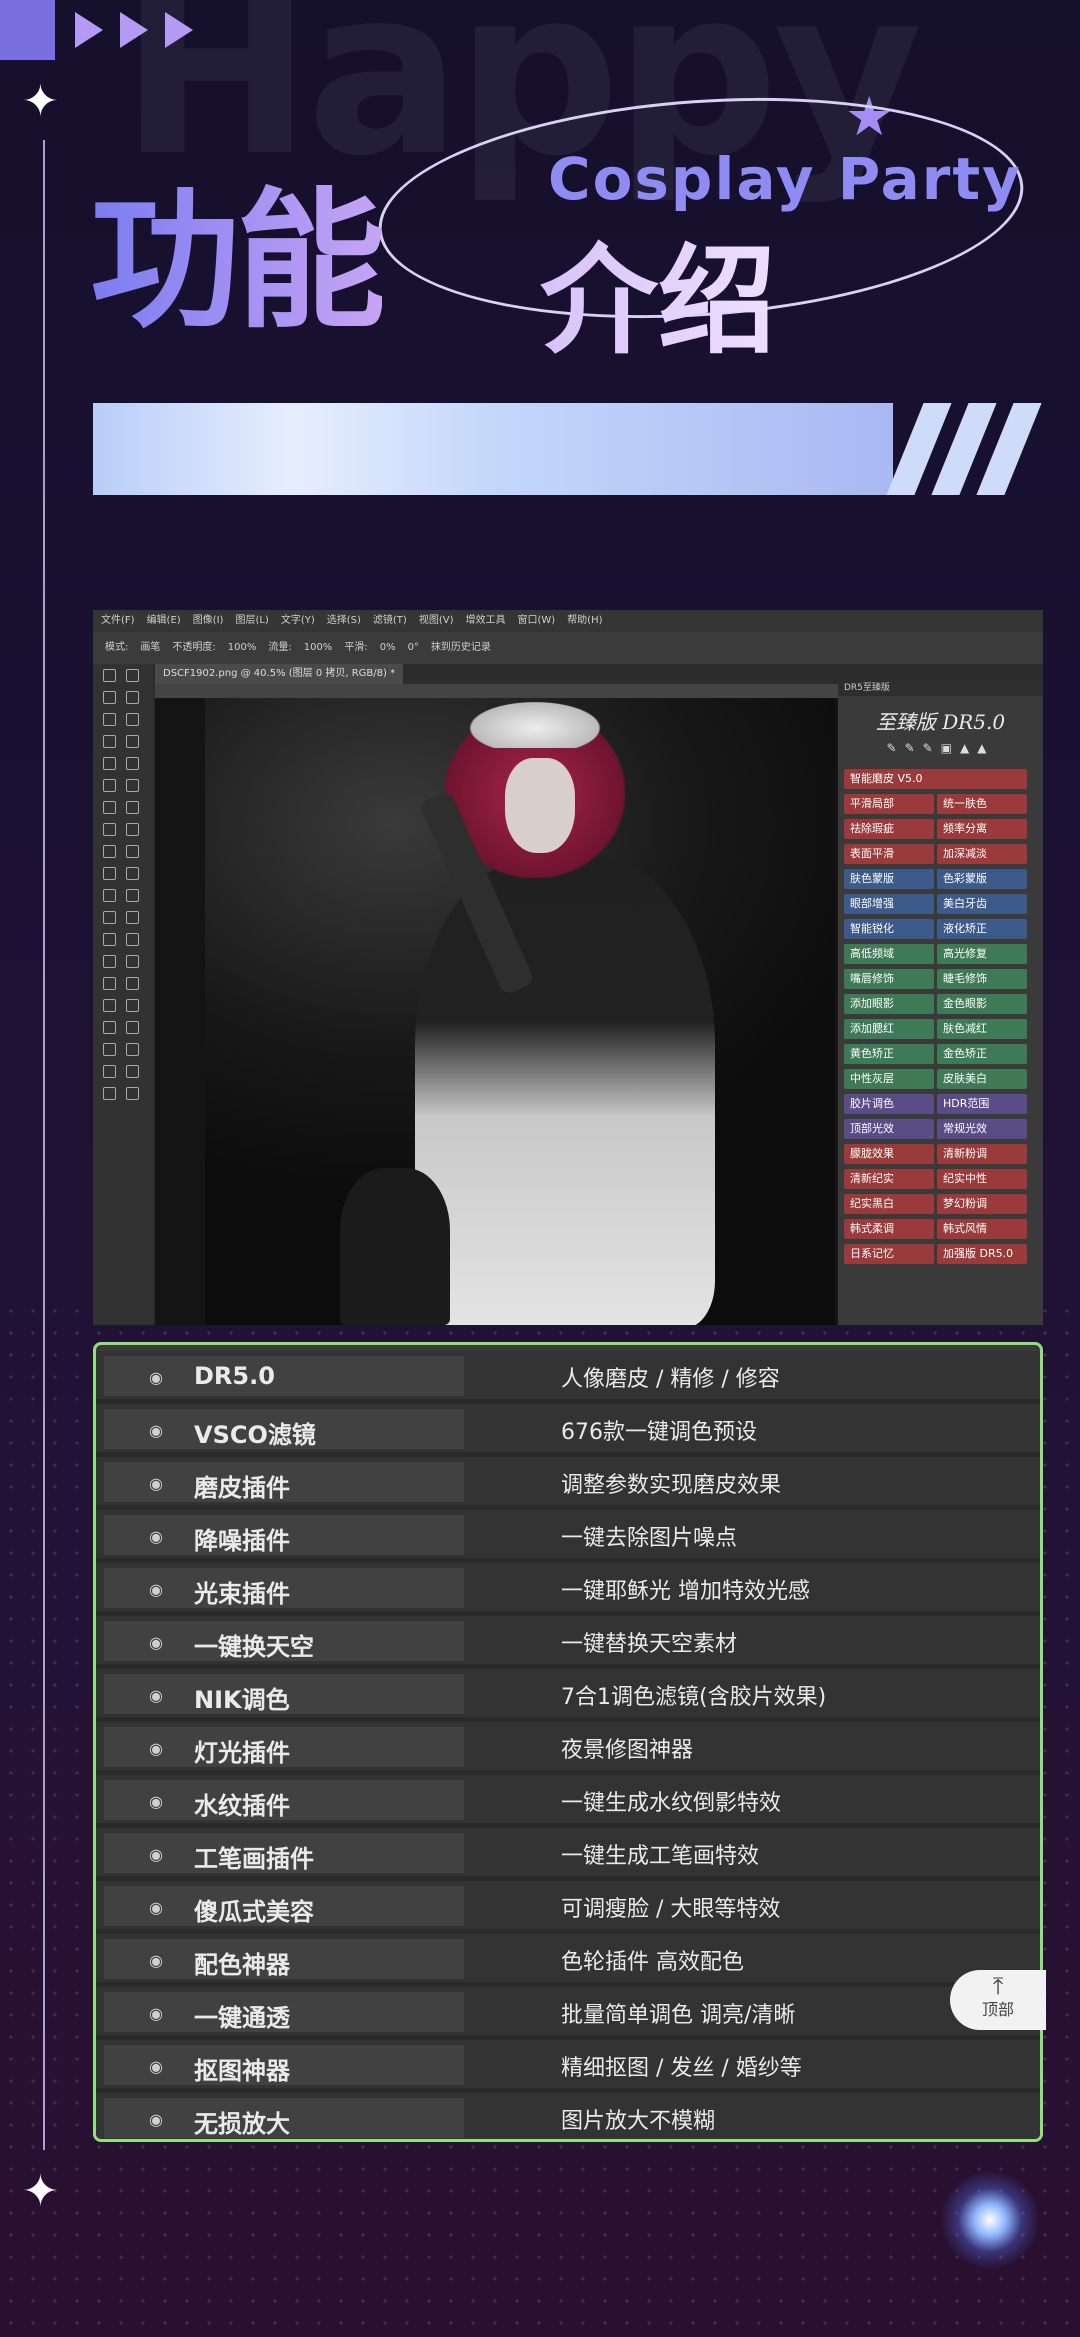 The image size is (1080, 2337). I want to click on dr5-button: 纪实黑白, so click(889, 1204).